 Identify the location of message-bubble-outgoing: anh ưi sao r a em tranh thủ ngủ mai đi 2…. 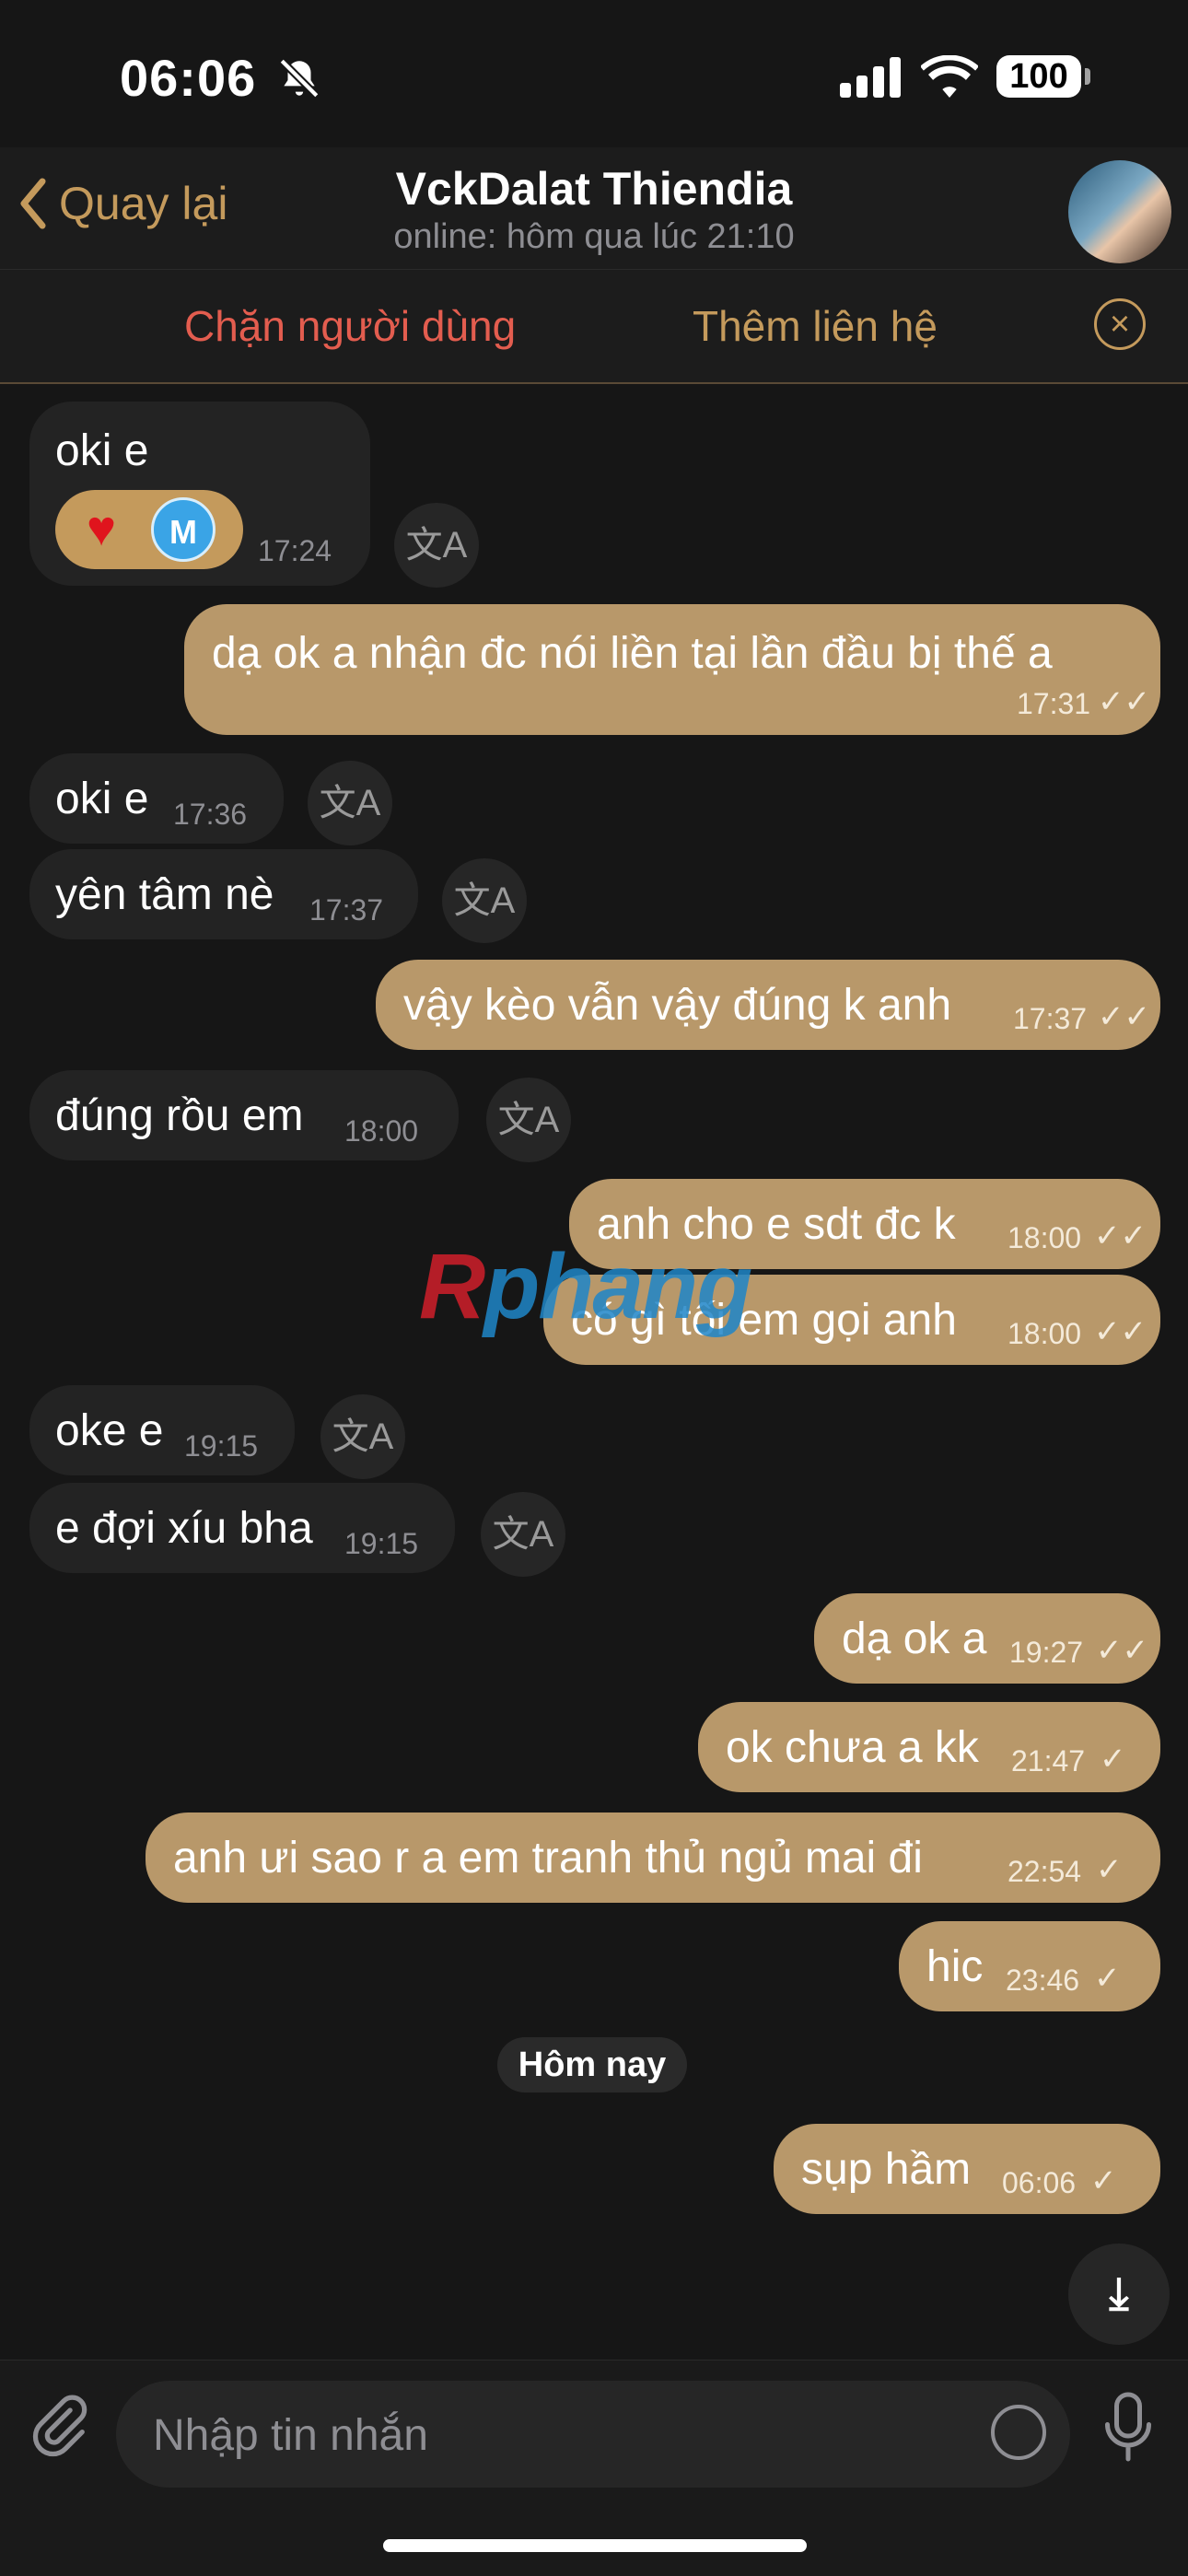
(653, 1858).